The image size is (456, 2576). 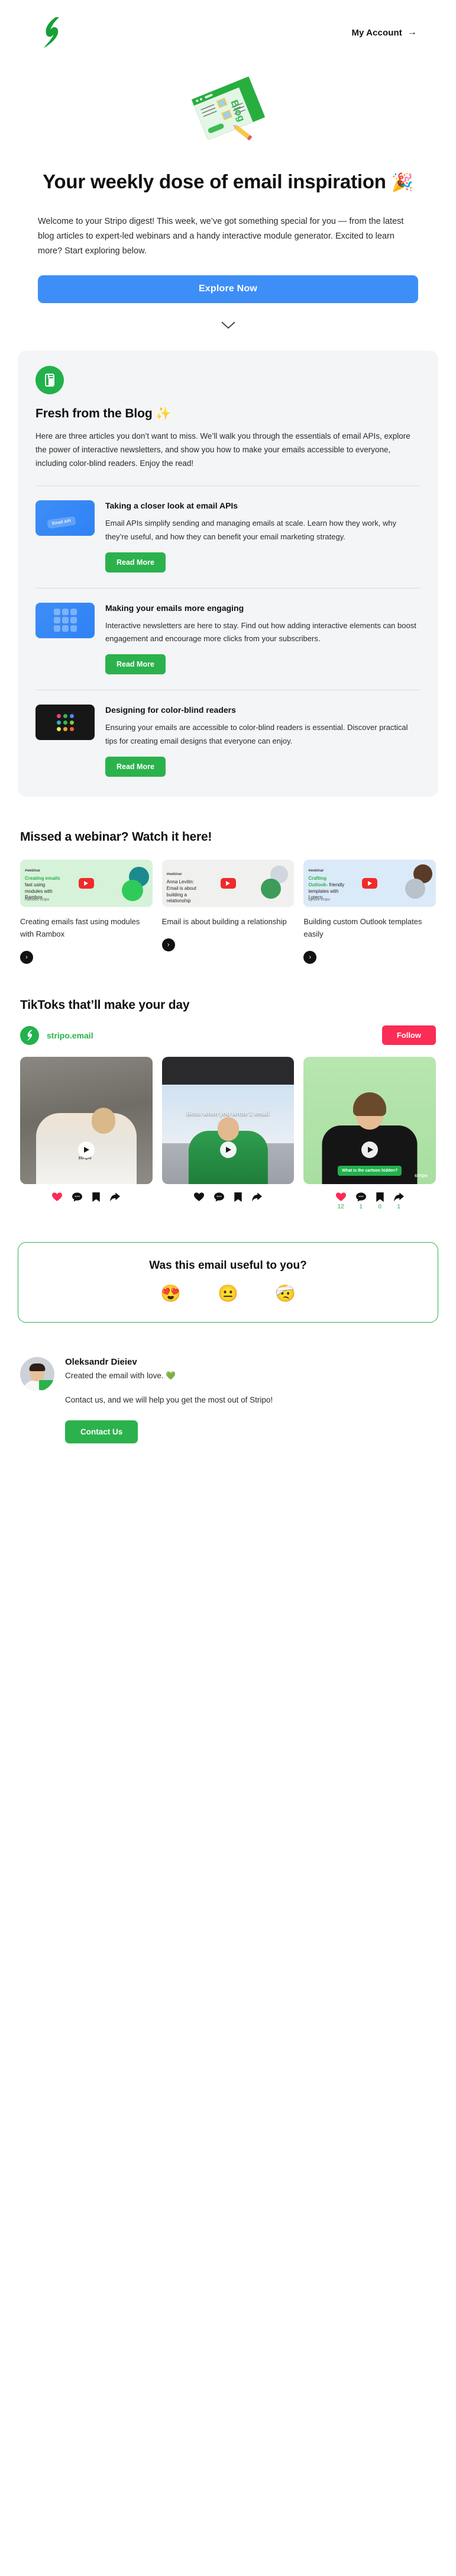 I want to click on bottom-spacer, so click(x=228, y=1456).